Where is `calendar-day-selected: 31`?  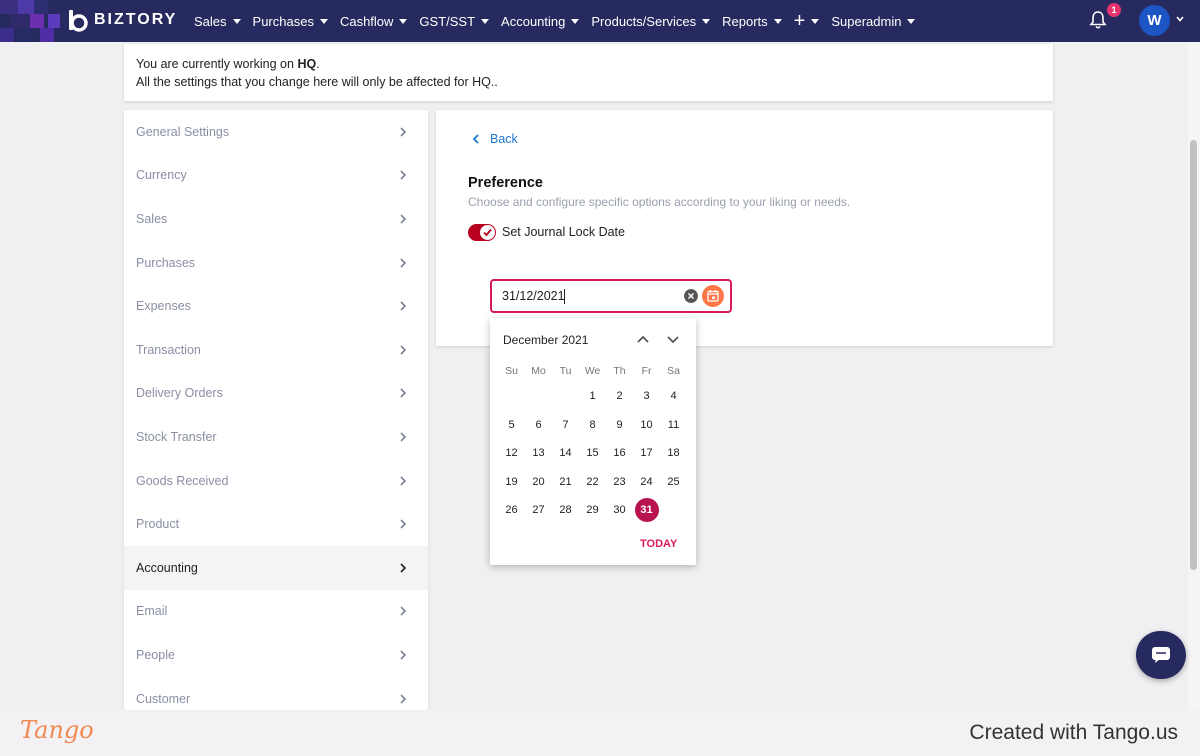 calendar-day-selected: 31 is located at coordinates (646, 510).